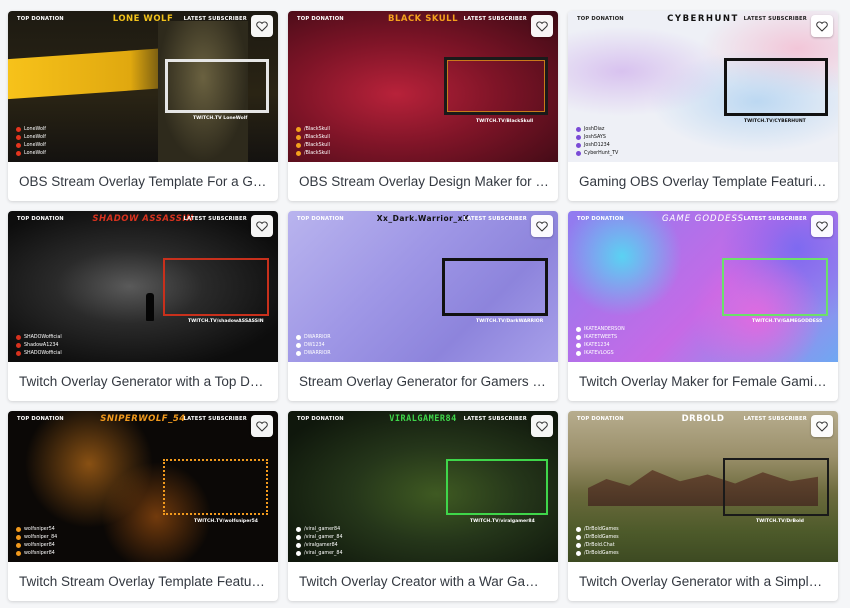 Image resolution: width=850 pixels, height=608 pixels. I want to click on overlay-channel-url: TWITCH.TV/DarkWARRIOR, so click(510, 321).